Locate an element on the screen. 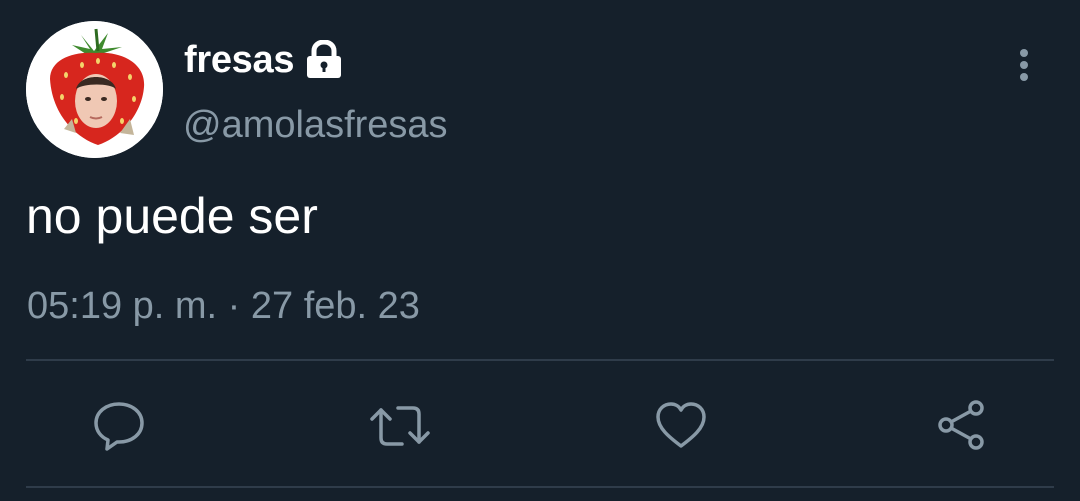 This screenshot has width=1080, height=501. display-name-row: fresas is located at coordinates (264, 60).